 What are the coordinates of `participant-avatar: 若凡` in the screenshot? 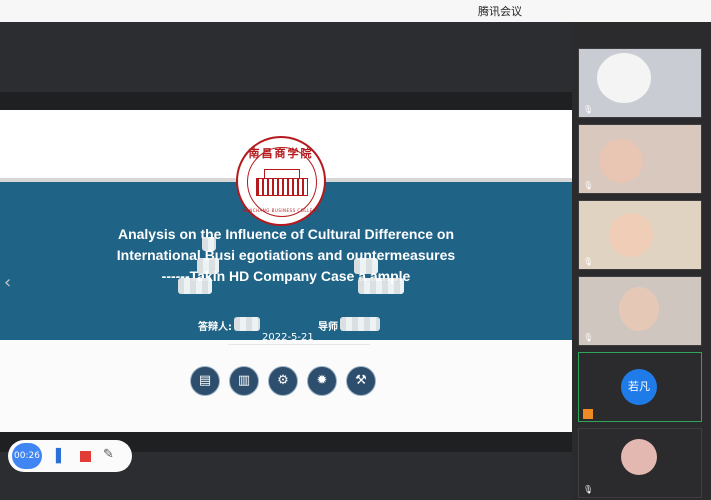 It's located at (639, 387).